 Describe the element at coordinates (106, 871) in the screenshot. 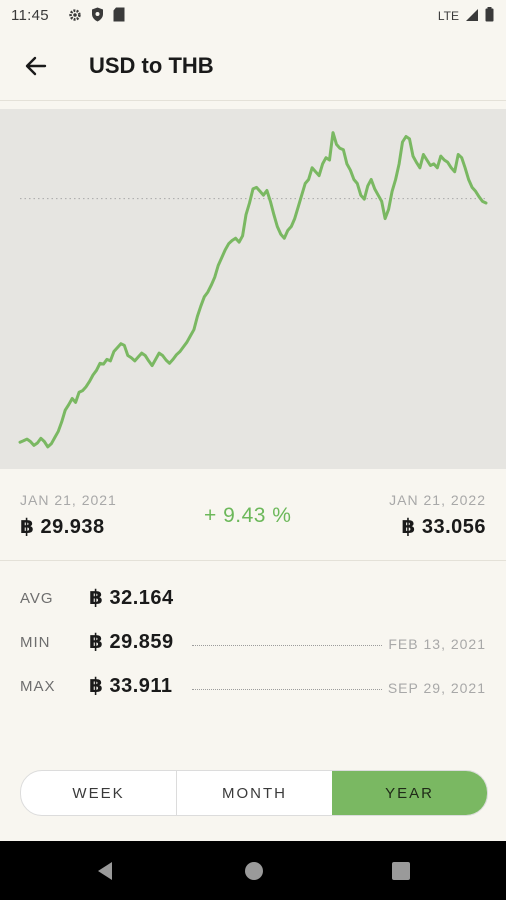

I see `back-triangle-icon` at that location.